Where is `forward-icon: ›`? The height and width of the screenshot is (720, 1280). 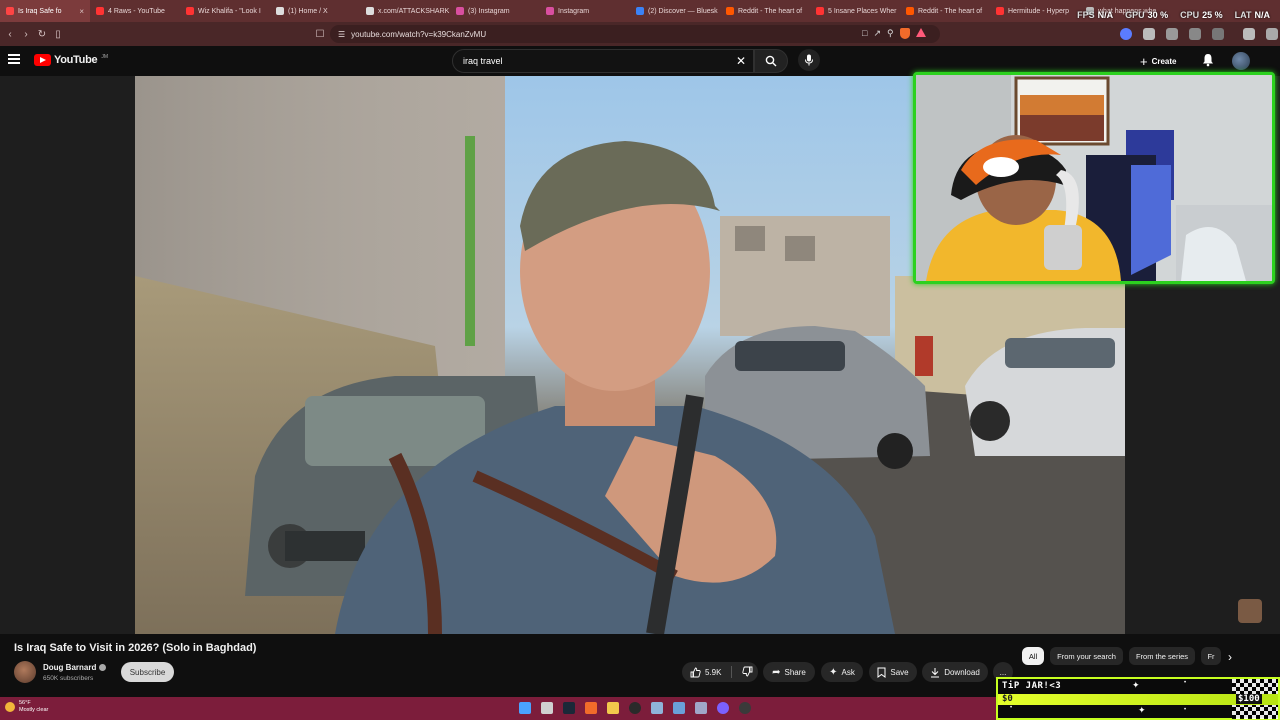 forward-icon: › is located at coordinates (26, 34).